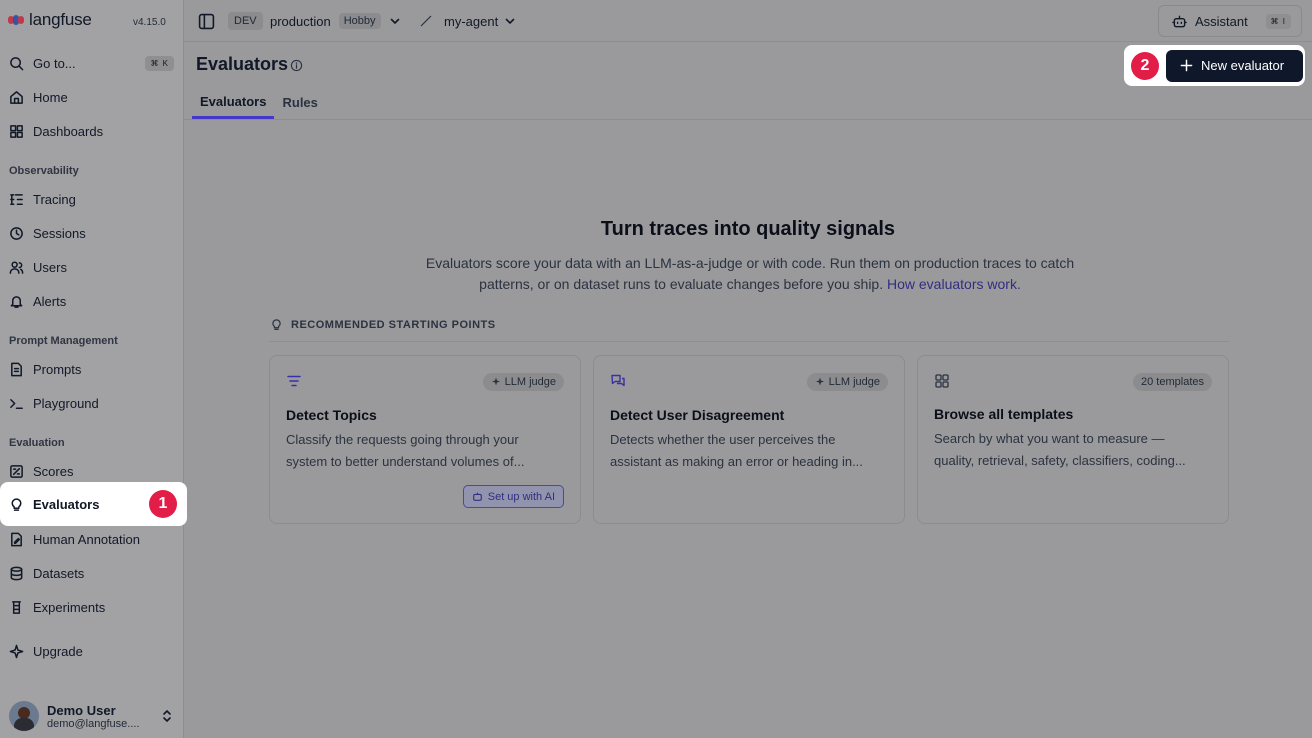  Describe the element at coordinates (618, 380) in the screenshot. I see `chat-bubbles-icon` at that location.